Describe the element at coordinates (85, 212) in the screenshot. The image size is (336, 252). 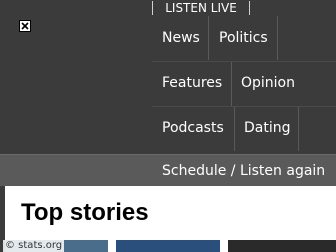
I see `section-title: Top stories` at that location.